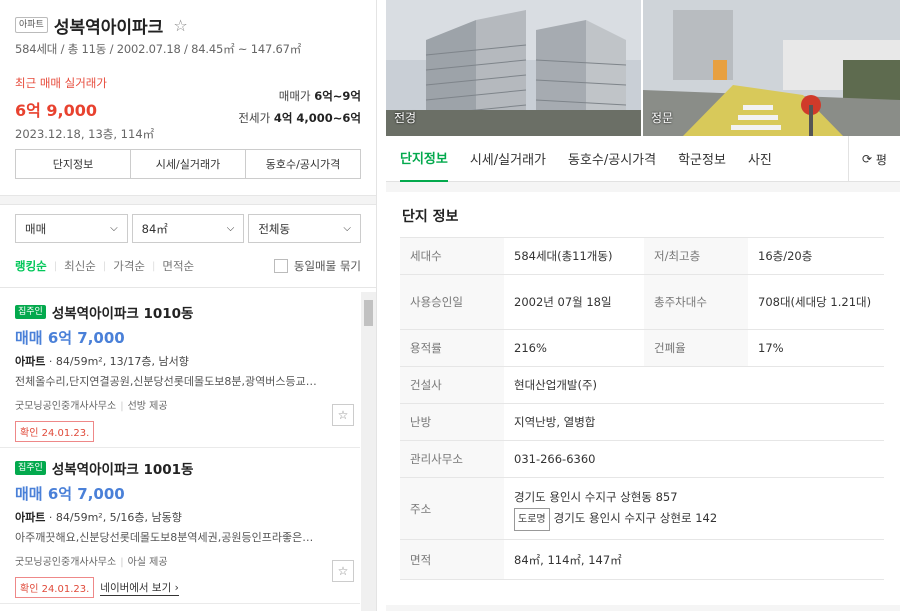 Image resolution: width=900 pixels, height=611 pixels. I want to click on area-value: 84㎡, so click(154, 228).